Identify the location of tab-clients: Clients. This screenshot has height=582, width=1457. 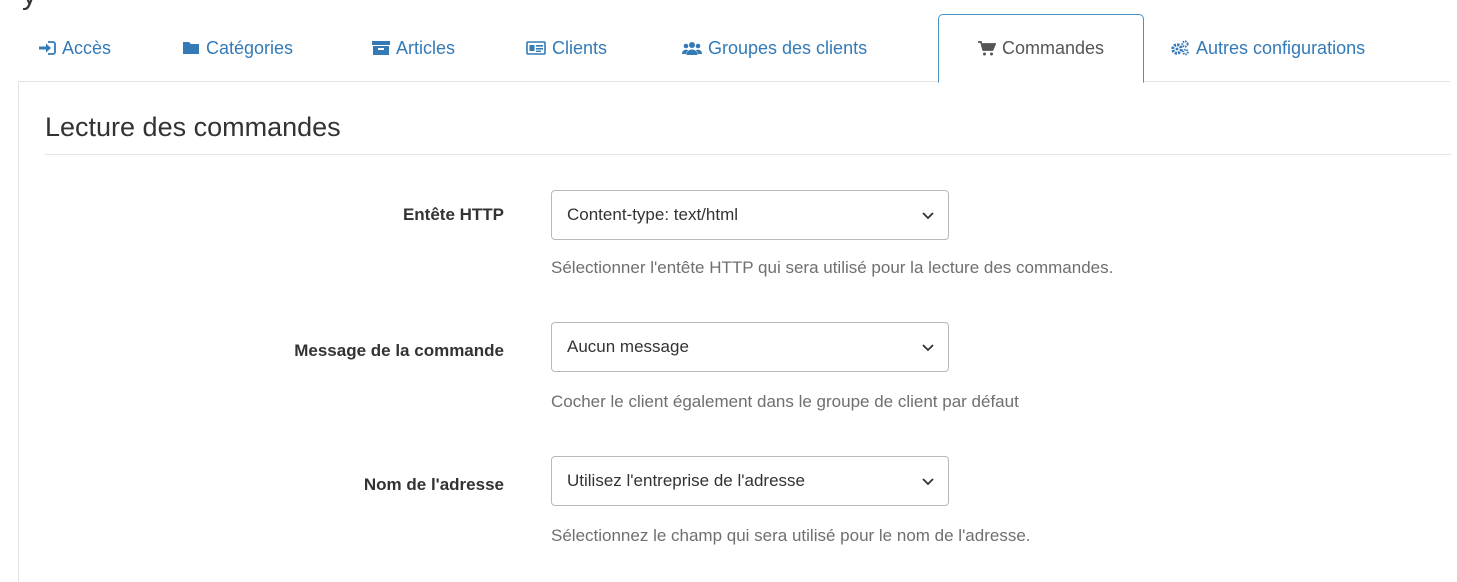
(566, 48).